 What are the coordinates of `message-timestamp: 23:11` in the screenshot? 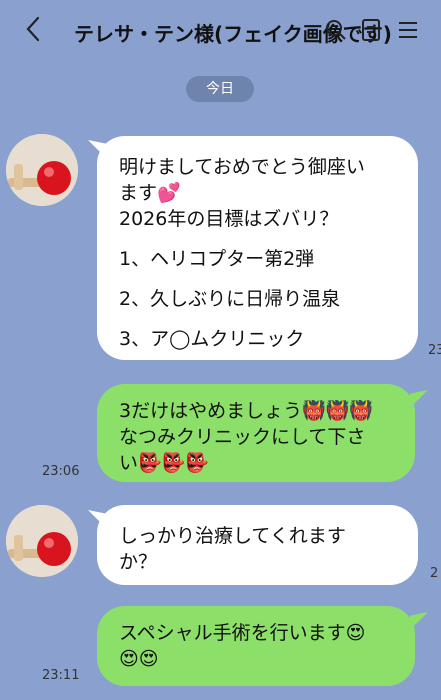 It's located at (61, 675).